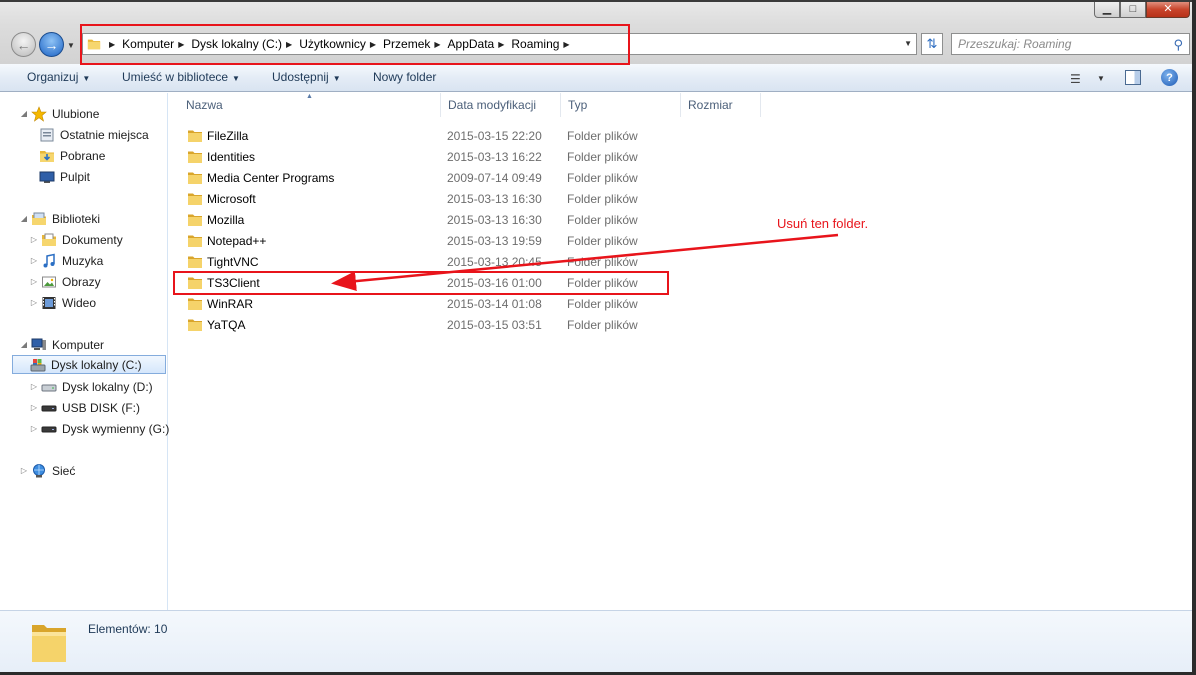  I want to click on back-button: ←, so click(23, 44).